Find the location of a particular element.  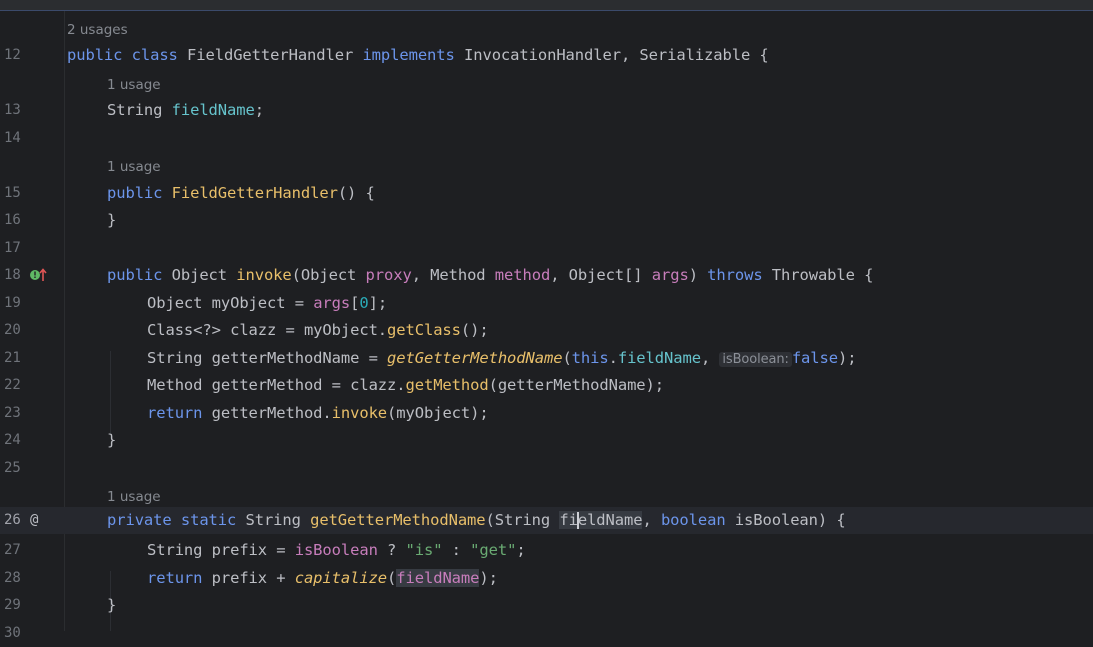

code-line-14: 14 is located at coordinates (546, 138).